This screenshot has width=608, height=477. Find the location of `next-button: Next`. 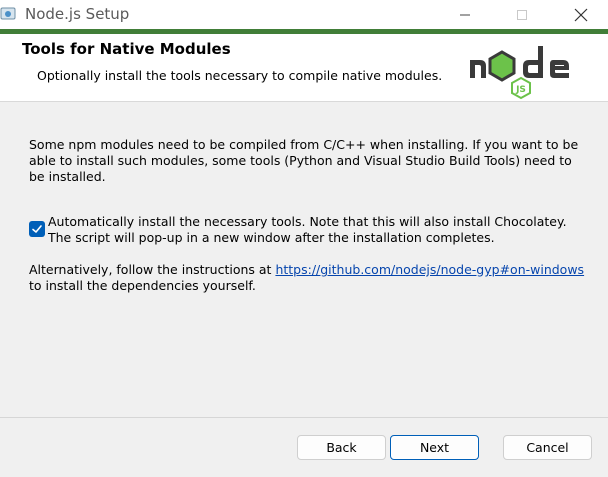

next-button: Next is located at coordinates (434, 447).